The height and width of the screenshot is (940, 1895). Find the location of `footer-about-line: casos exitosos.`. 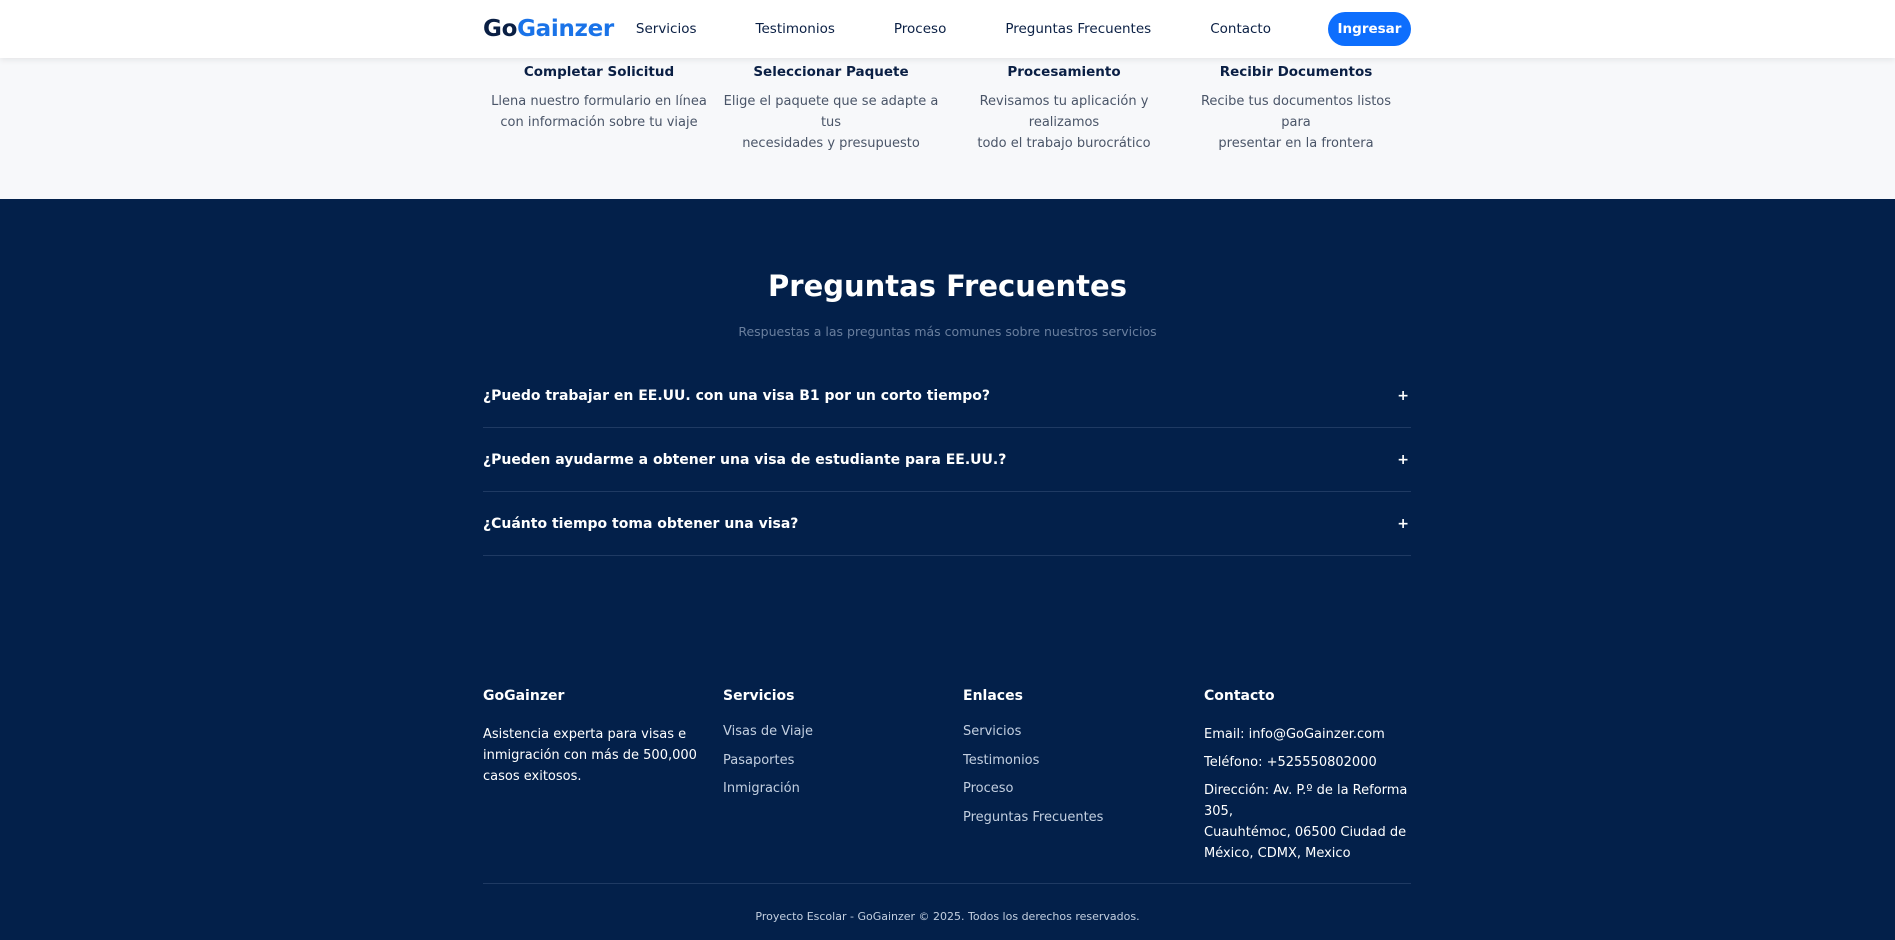

footer-about-line: casos exitosos. is located at coordinates (532, 776).